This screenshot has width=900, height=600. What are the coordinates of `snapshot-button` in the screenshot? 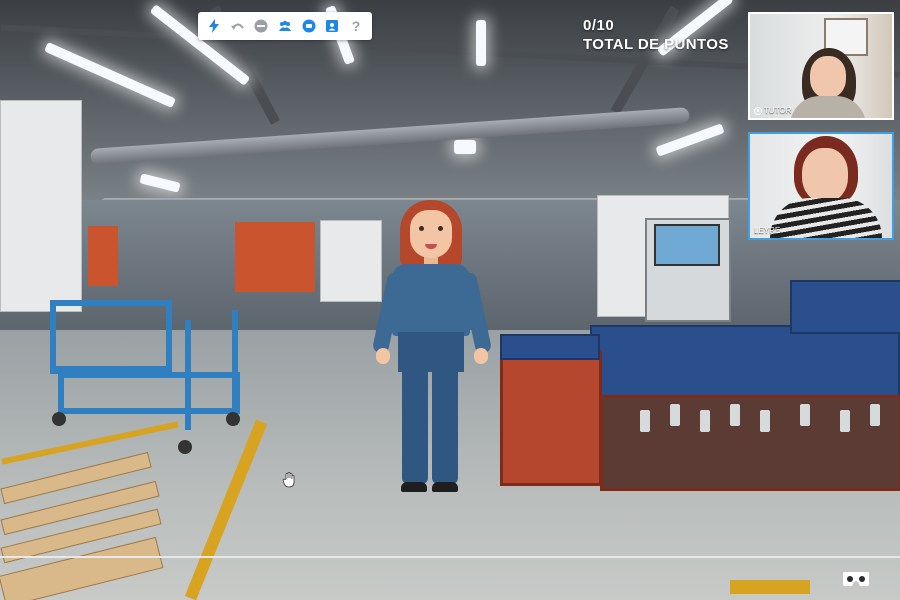 It's located at (309, 26).